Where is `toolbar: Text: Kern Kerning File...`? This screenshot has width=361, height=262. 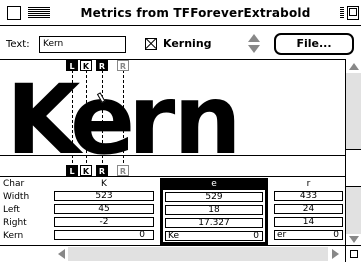
toolbar: Text: Kern Kerning File... is located at coordinates (180, 43).